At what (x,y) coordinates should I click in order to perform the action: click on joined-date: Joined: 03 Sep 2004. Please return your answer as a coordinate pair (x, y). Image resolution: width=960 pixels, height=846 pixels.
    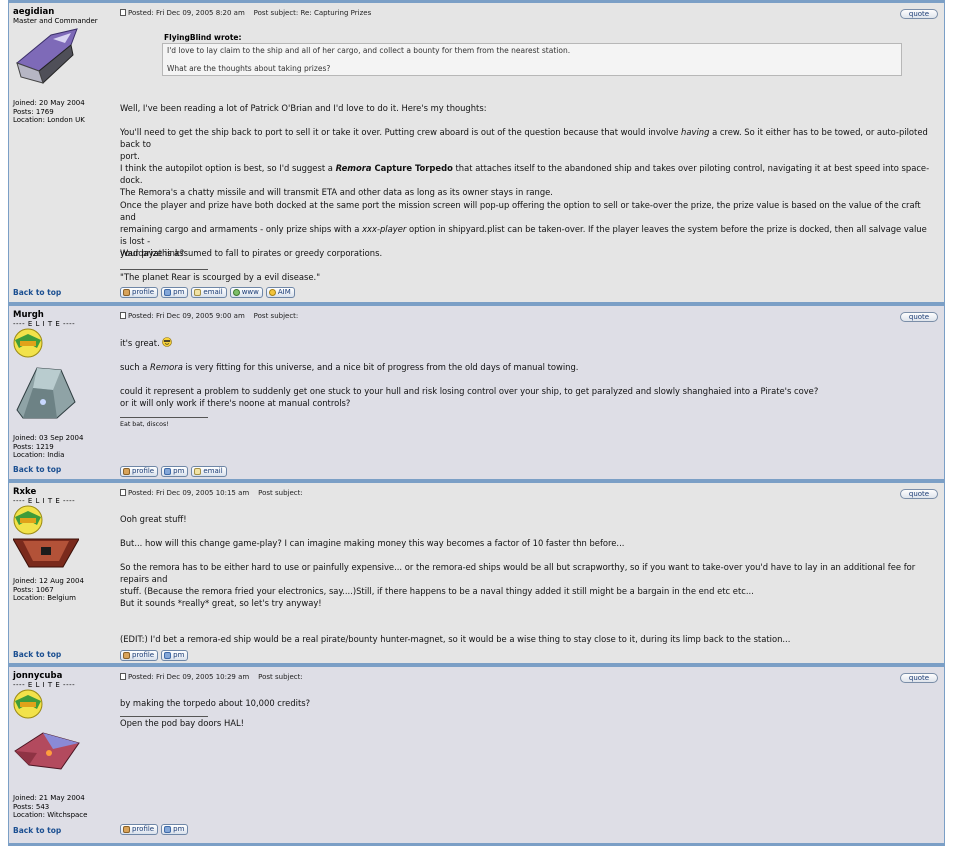
    Looking at the image, I should click on (48, 438).